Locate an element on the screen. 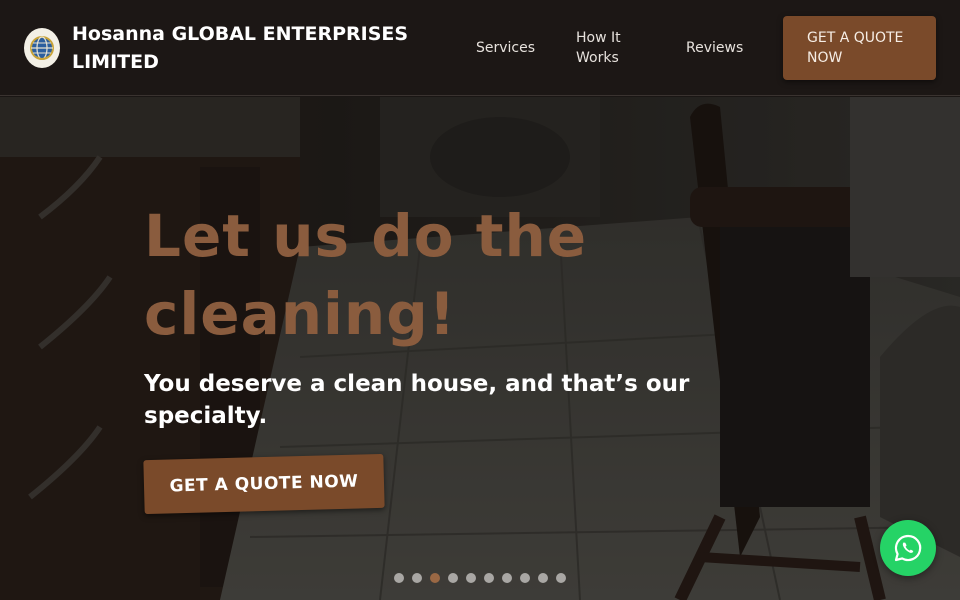 Image resolution: width=960 pixels, height=600 pixels. slider-pagination is located at coordinates (480, 578).